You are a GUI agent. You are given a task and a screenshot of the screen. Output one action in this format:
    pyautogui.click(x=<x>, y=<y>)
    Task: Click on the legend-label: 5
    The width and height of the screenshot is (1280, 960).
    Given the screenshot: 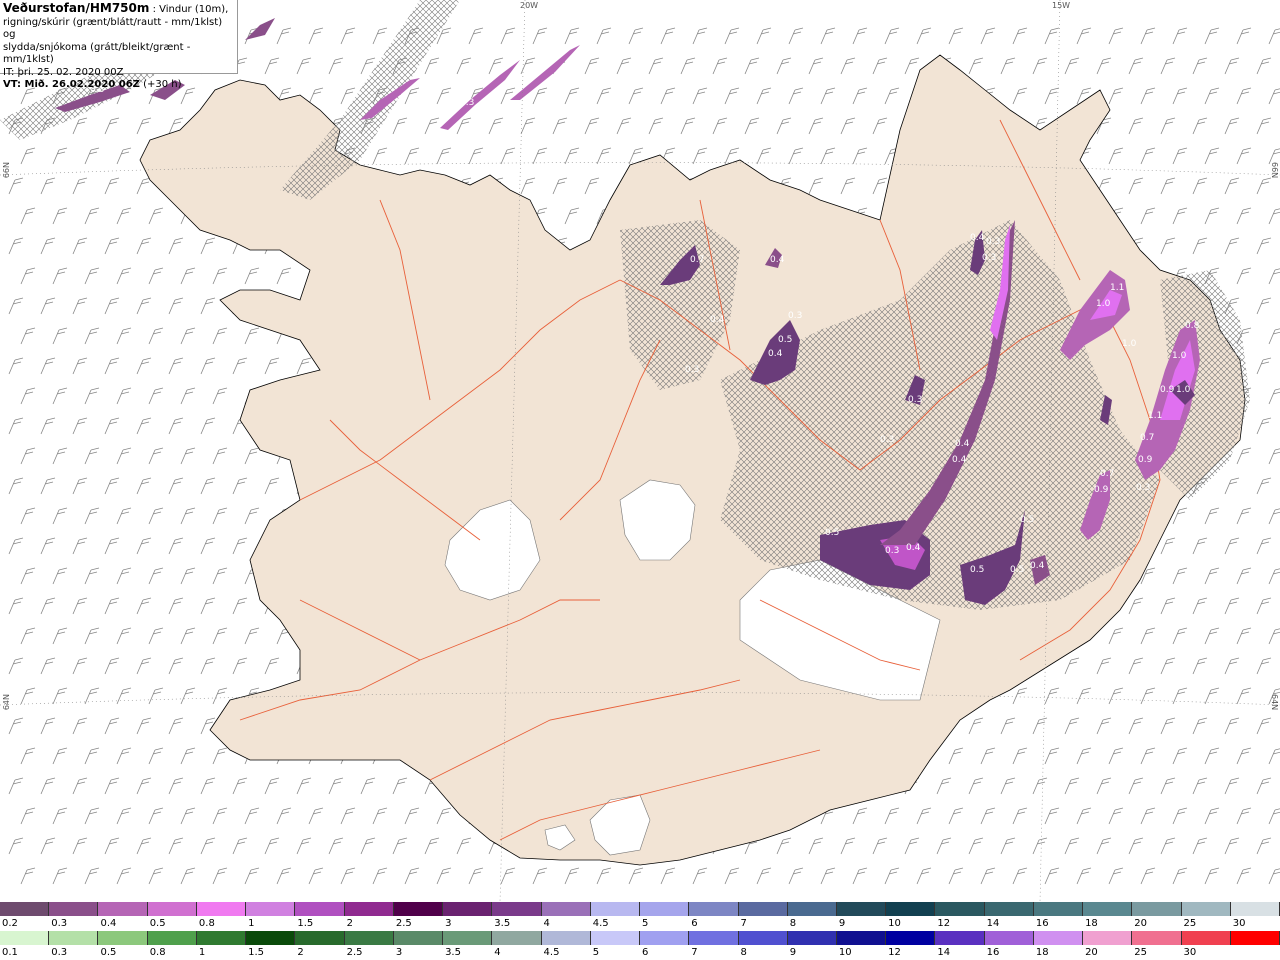 What is the action you would take?
    pyautogui.click(x=596, y=952)
    